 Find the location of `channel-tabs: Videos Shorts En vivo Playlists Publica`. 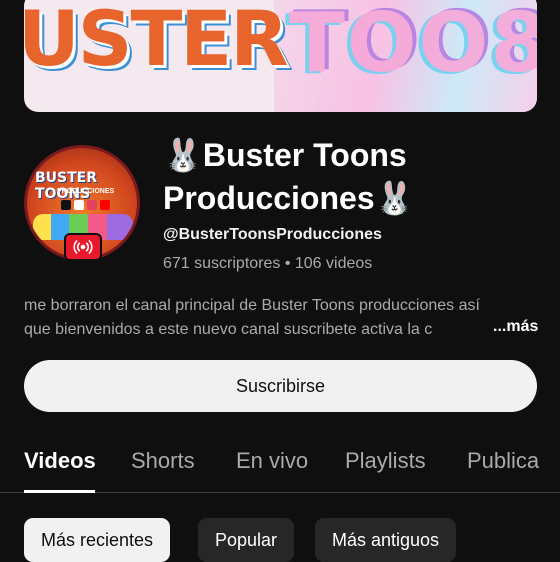

channel-tabs: Videos Shorts En vivo Playlists Publica is located at coordinates (280, 467).